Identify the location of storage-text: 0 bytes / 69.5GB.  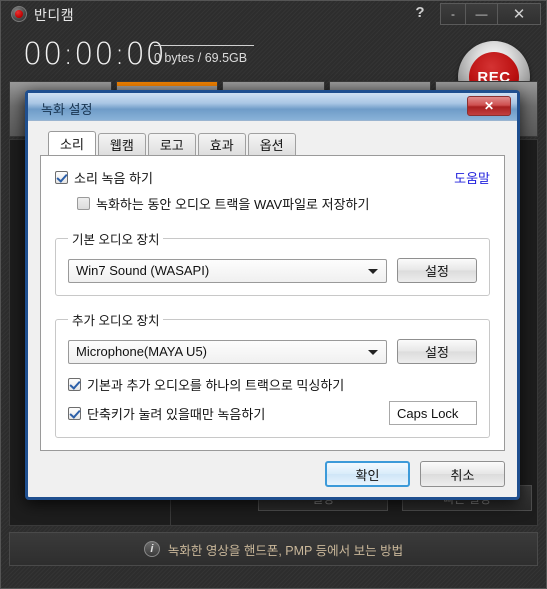
(201, 58).